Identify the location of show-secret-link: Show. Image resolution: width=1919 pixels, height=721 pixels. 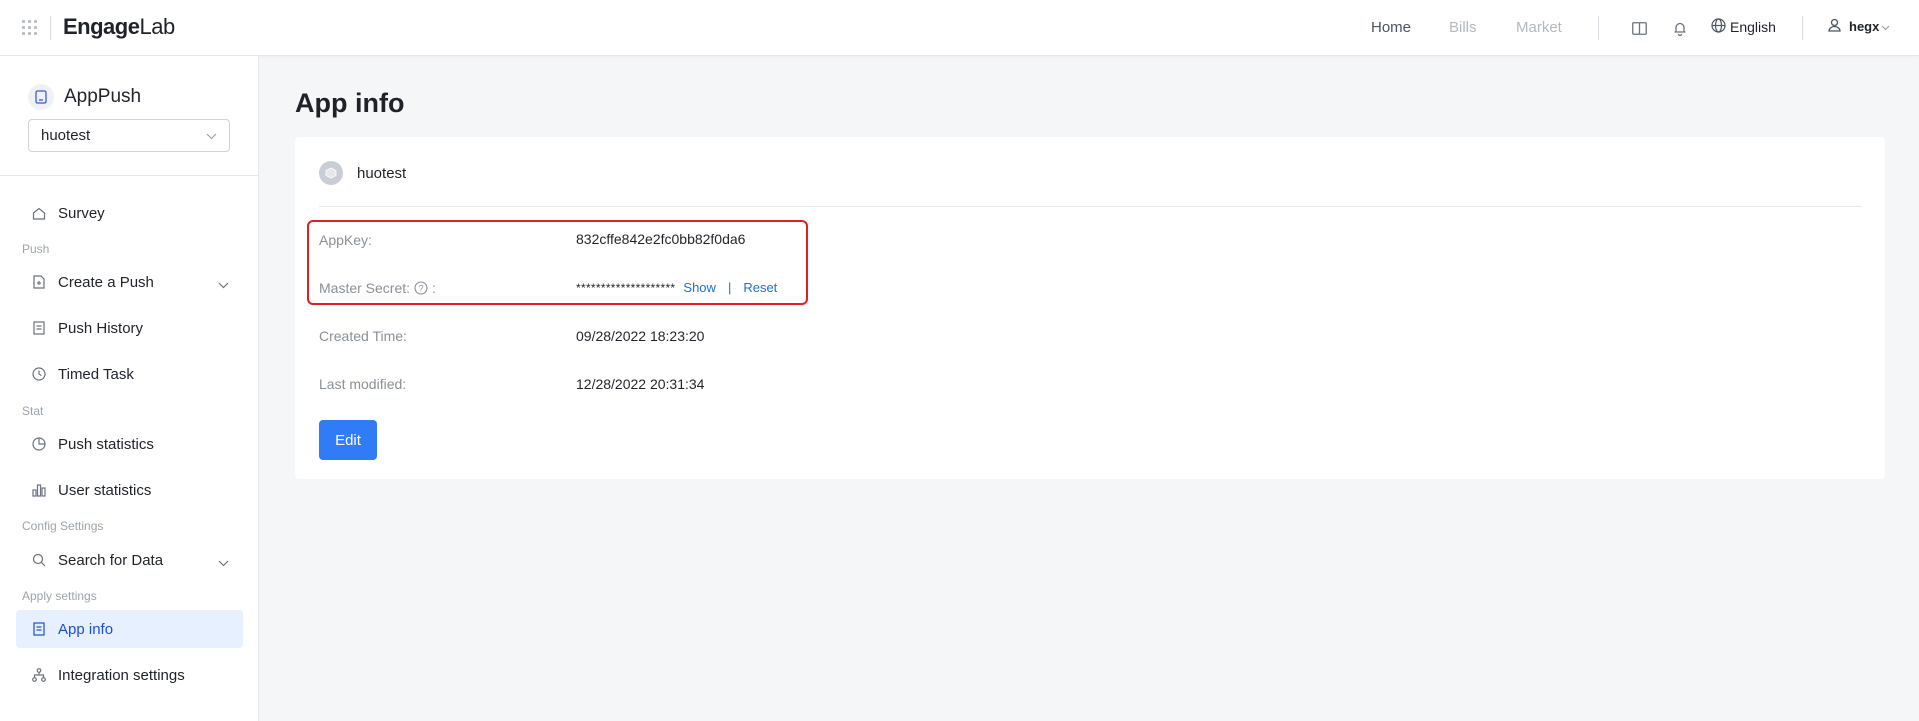
(699, 287).